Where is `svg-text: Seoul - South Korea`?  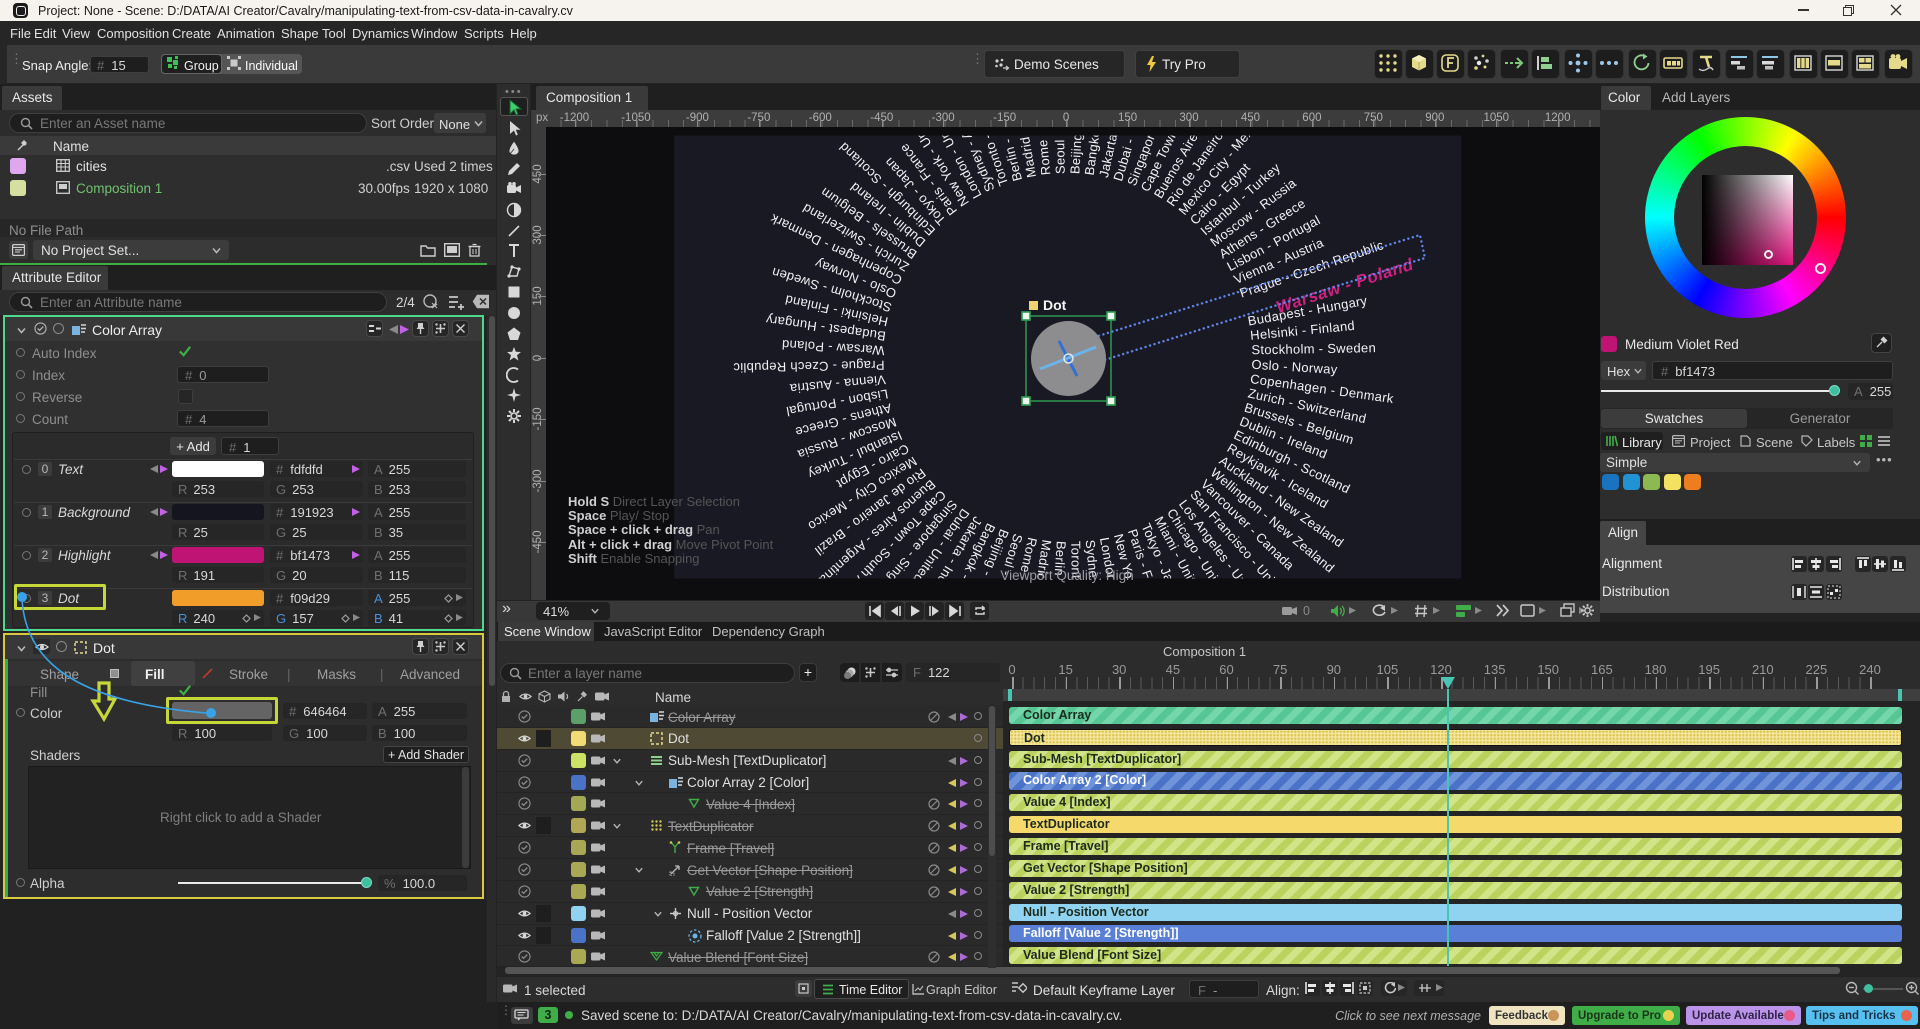
svg-text: Seoul - South Korea is located at coordinates (1059, 150).